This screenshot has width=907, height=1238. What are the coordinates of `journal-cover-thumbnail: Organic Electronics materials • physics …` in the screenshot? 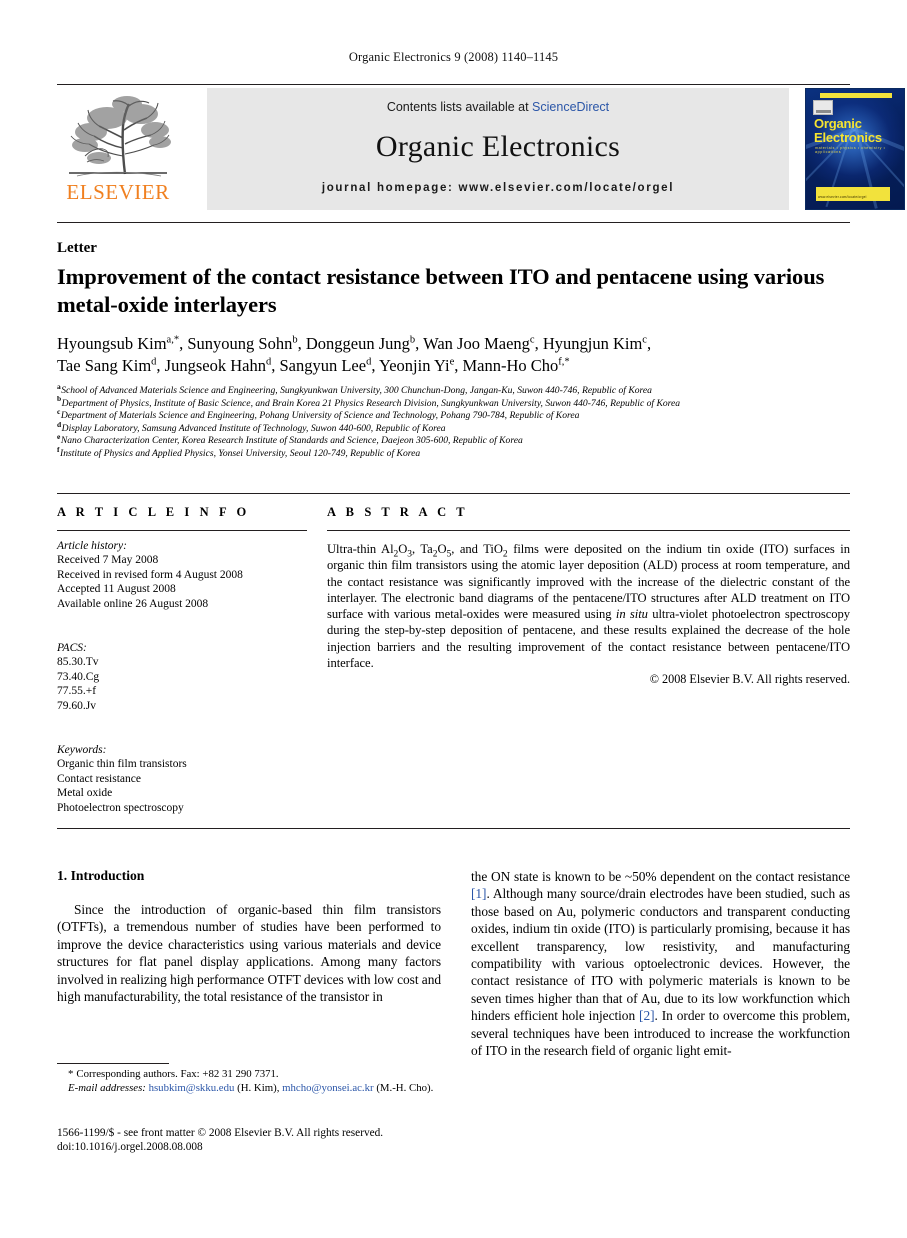 It's located at (855, 149).